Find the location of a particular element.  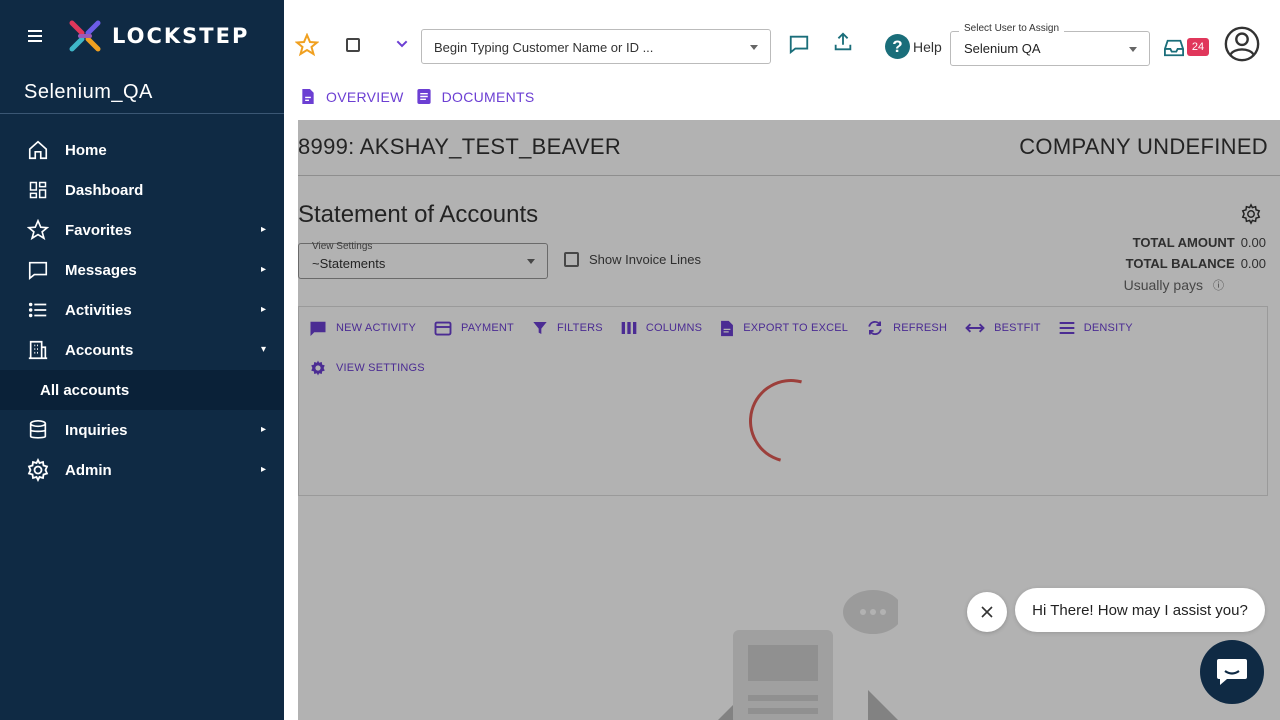

home-icon is located at coordinates (38, 150).